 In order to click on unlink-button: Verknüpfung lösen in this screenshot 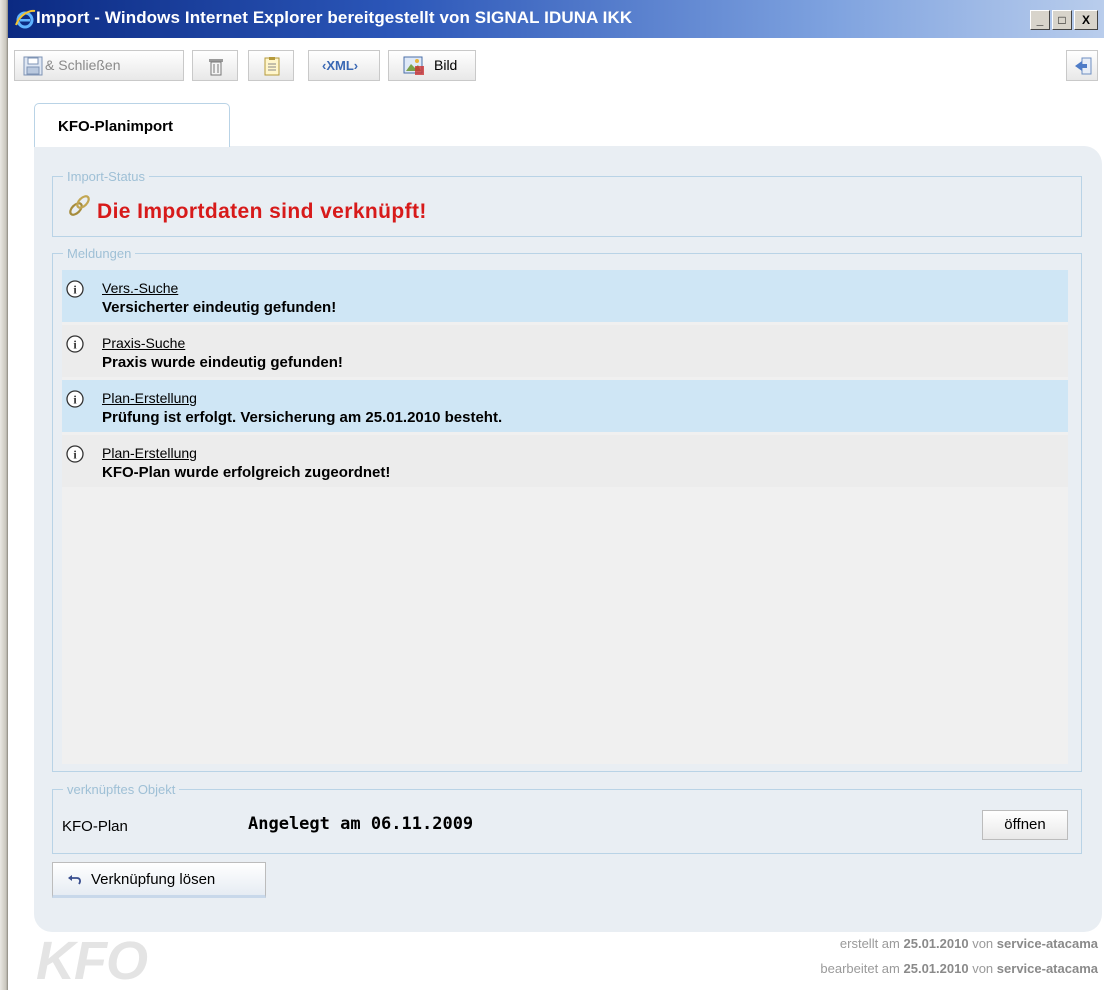, I will do `click(159, 880)`.